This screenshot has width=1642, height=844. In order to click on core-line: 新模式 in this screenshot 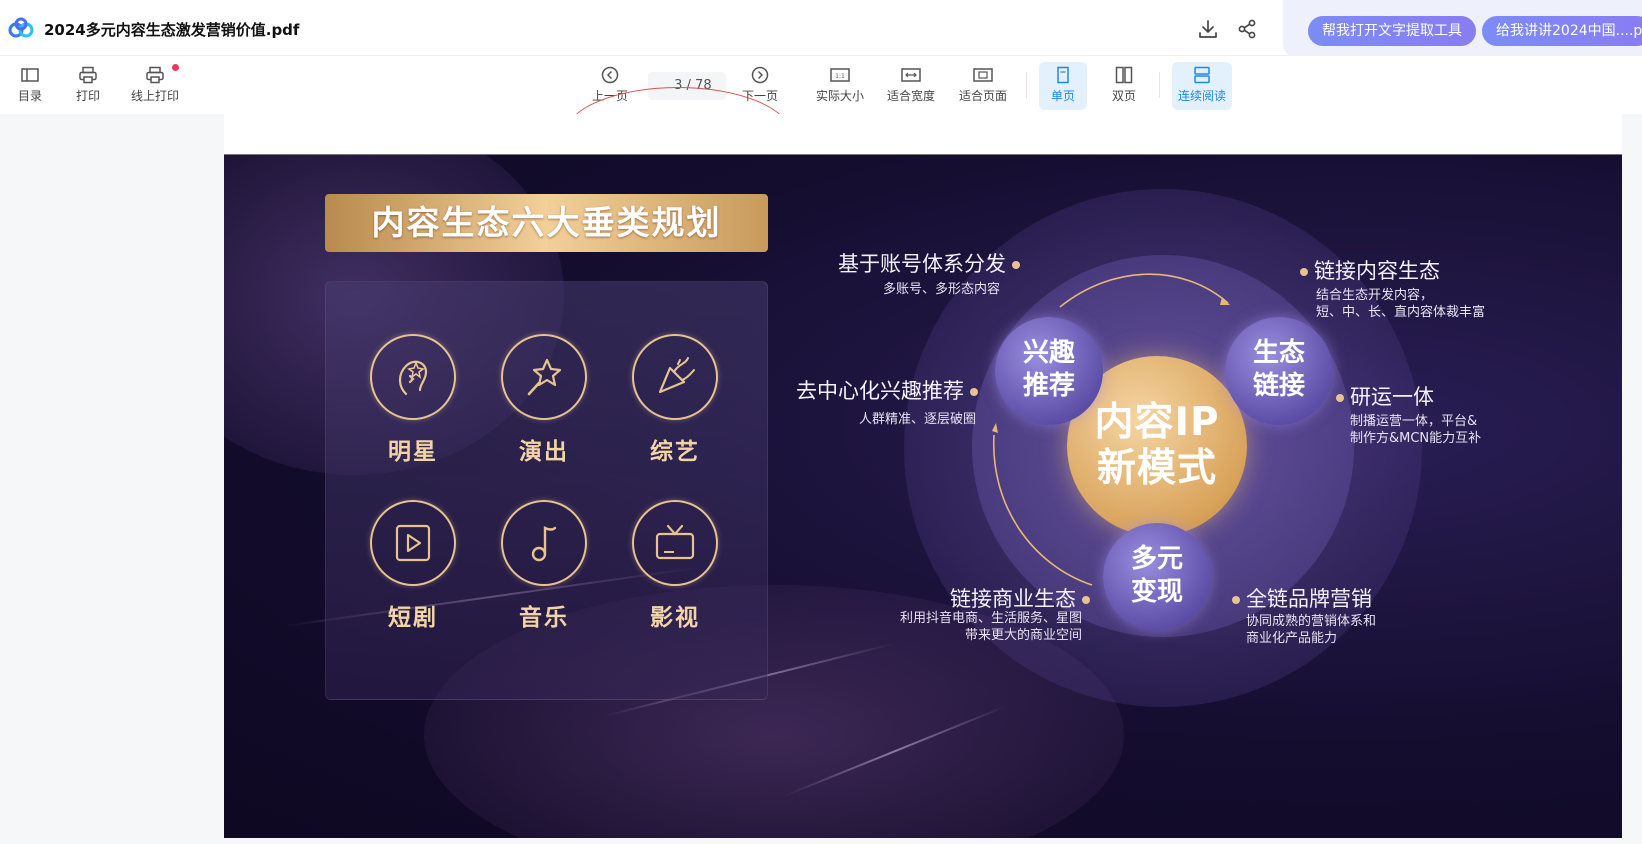, I will do `click(1156, 468)`.